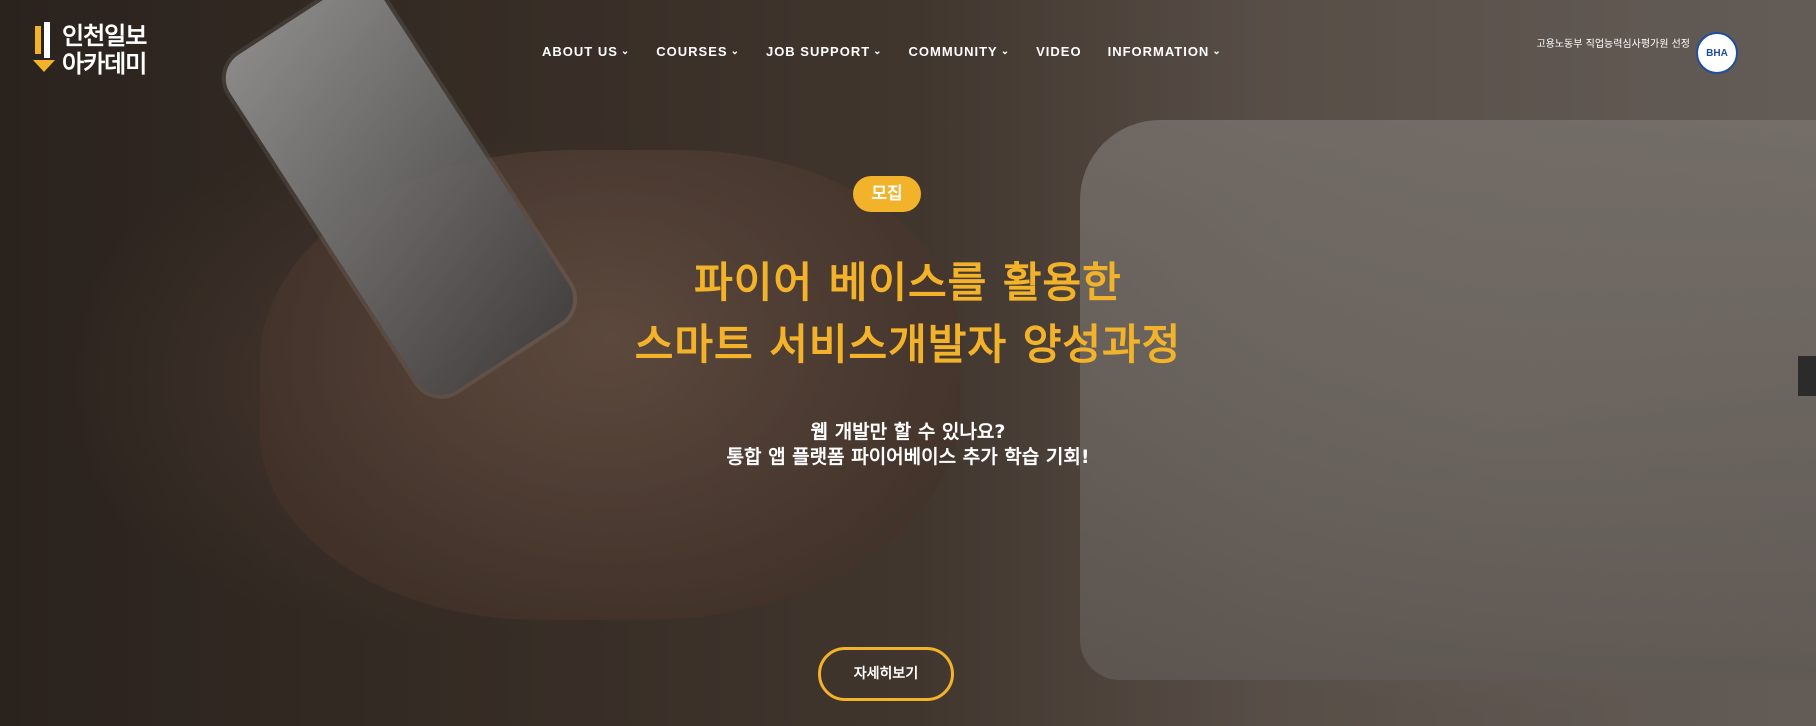  I want to click on nav-label: INFORMATION, so click(1158, 51).